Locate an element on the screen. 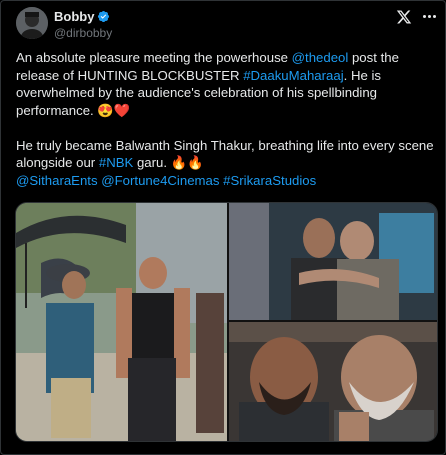 The height and width of the screenshot is (455, 446). hashtag-link: #DaakuMaharaaj is located at coordinates (293, 75).